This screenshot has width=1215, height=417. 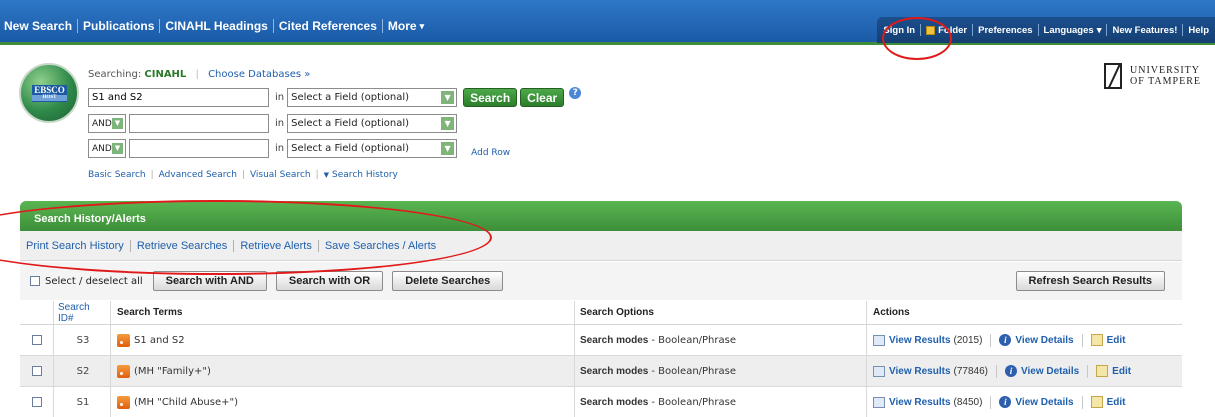 I want to click on triangle-down-icon: ▼, so click(x=326, y=175).